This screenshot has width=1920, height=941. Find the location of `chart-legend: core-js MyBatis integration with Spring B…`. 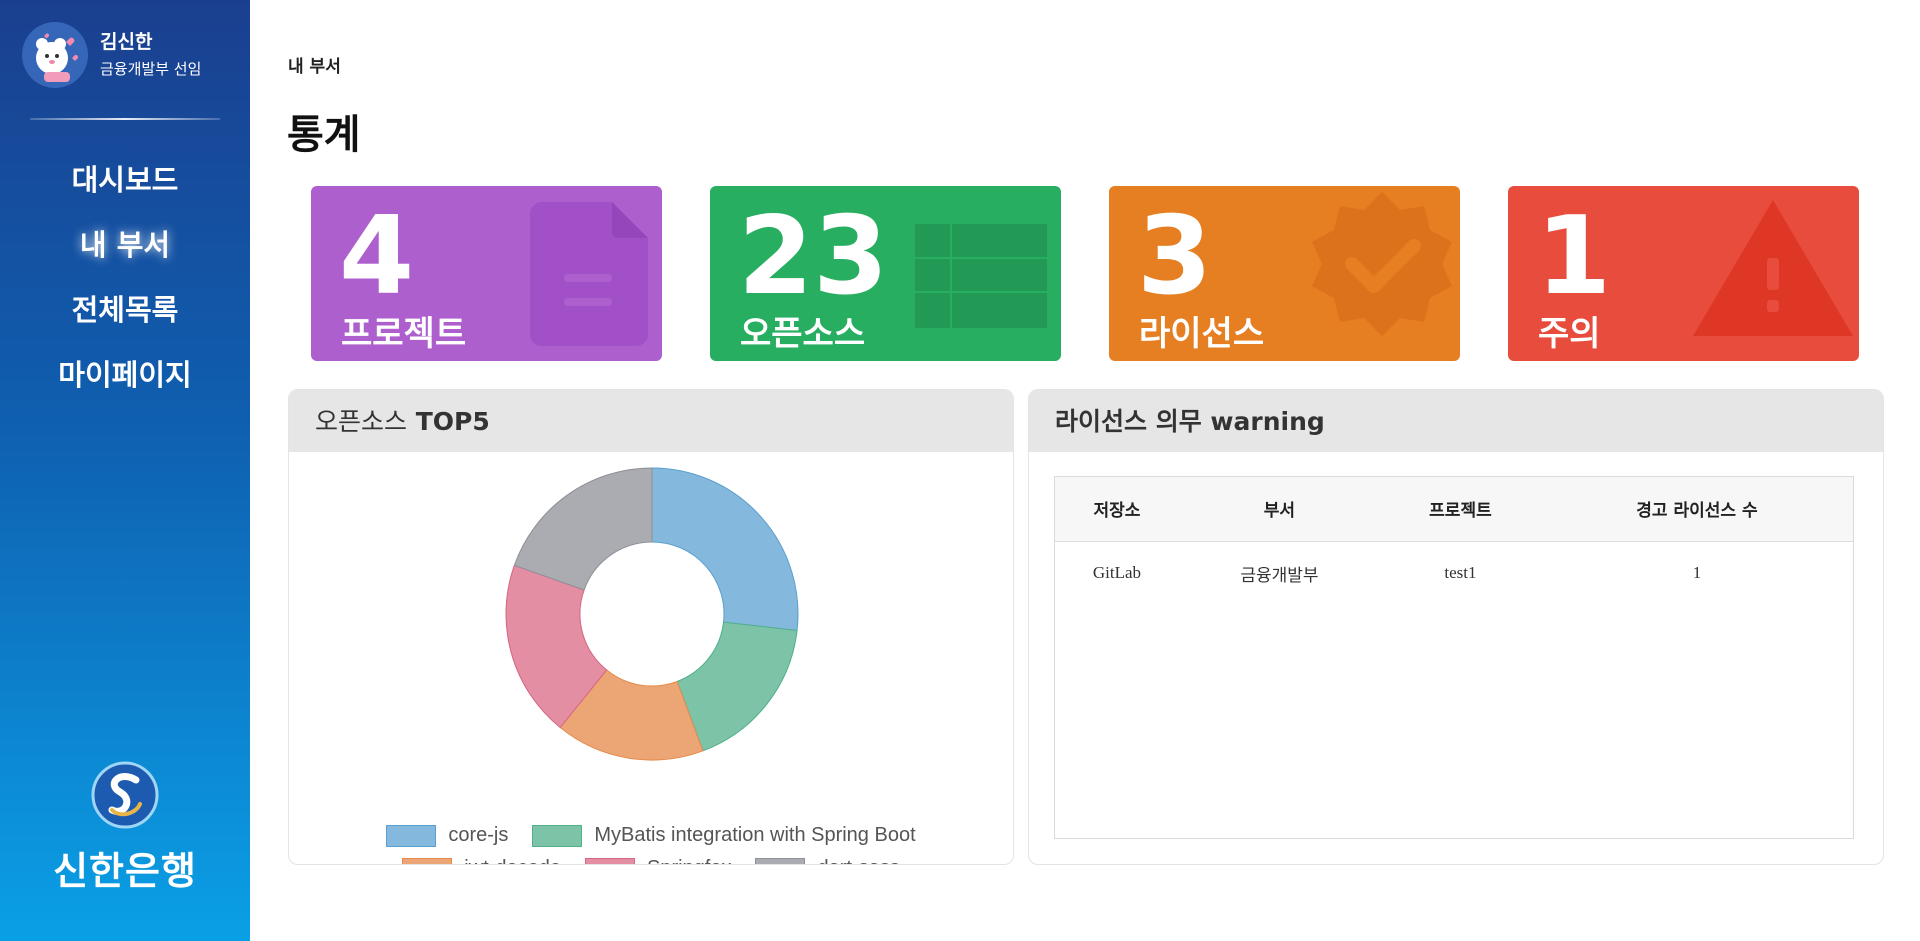

chart-legend: core-js MyBatis integration with Spring B… is located at coordinates (651, 844).